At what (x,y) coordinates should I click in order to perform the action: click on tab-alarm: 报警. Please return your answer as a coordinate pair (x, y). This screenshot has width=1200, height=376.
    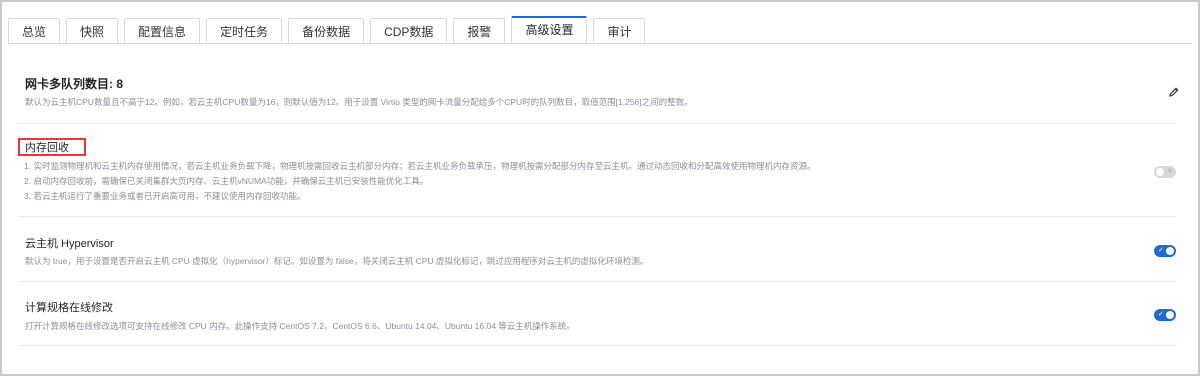
    Looking at the image, I should click on (479, 31).